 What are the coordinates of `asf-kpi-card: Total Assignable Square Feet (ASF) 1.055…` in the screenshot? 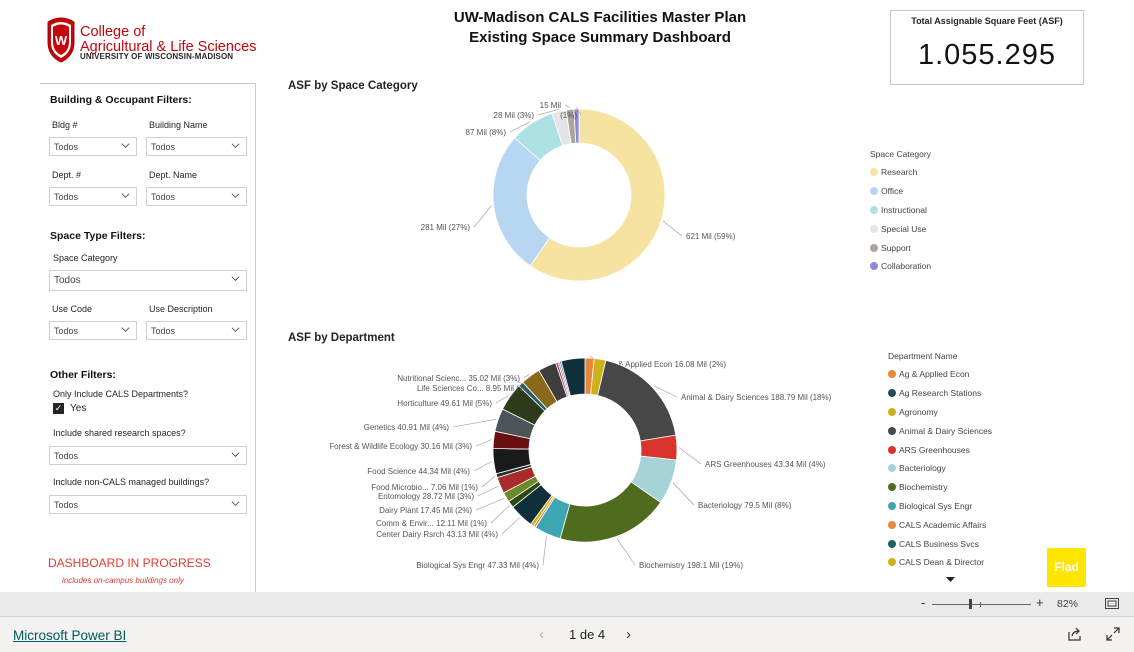 It's located at (987, 47).